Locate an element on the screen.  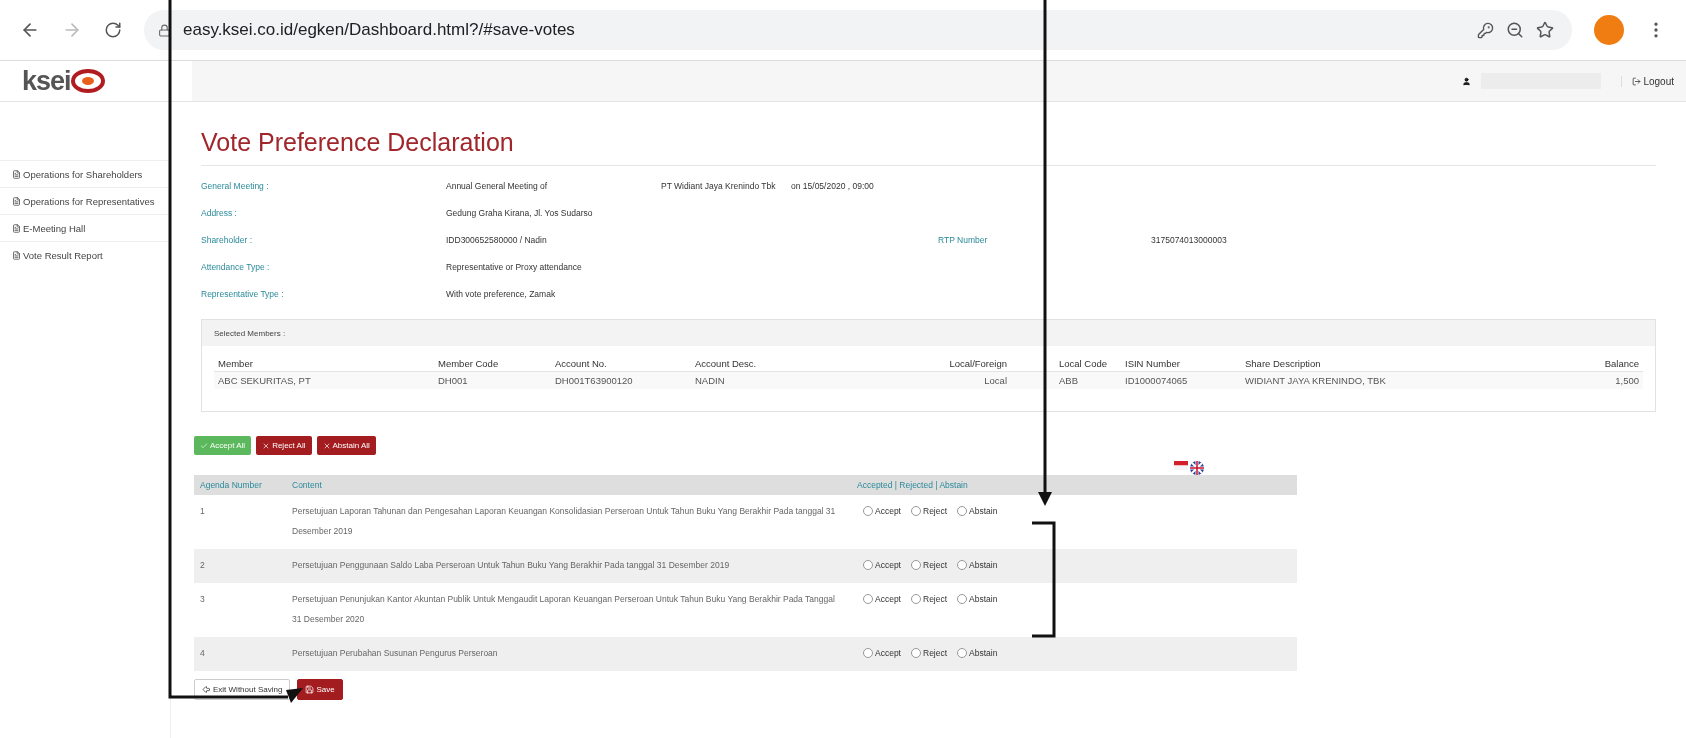
column-header: Balance is located at coordinates (1607, 364).